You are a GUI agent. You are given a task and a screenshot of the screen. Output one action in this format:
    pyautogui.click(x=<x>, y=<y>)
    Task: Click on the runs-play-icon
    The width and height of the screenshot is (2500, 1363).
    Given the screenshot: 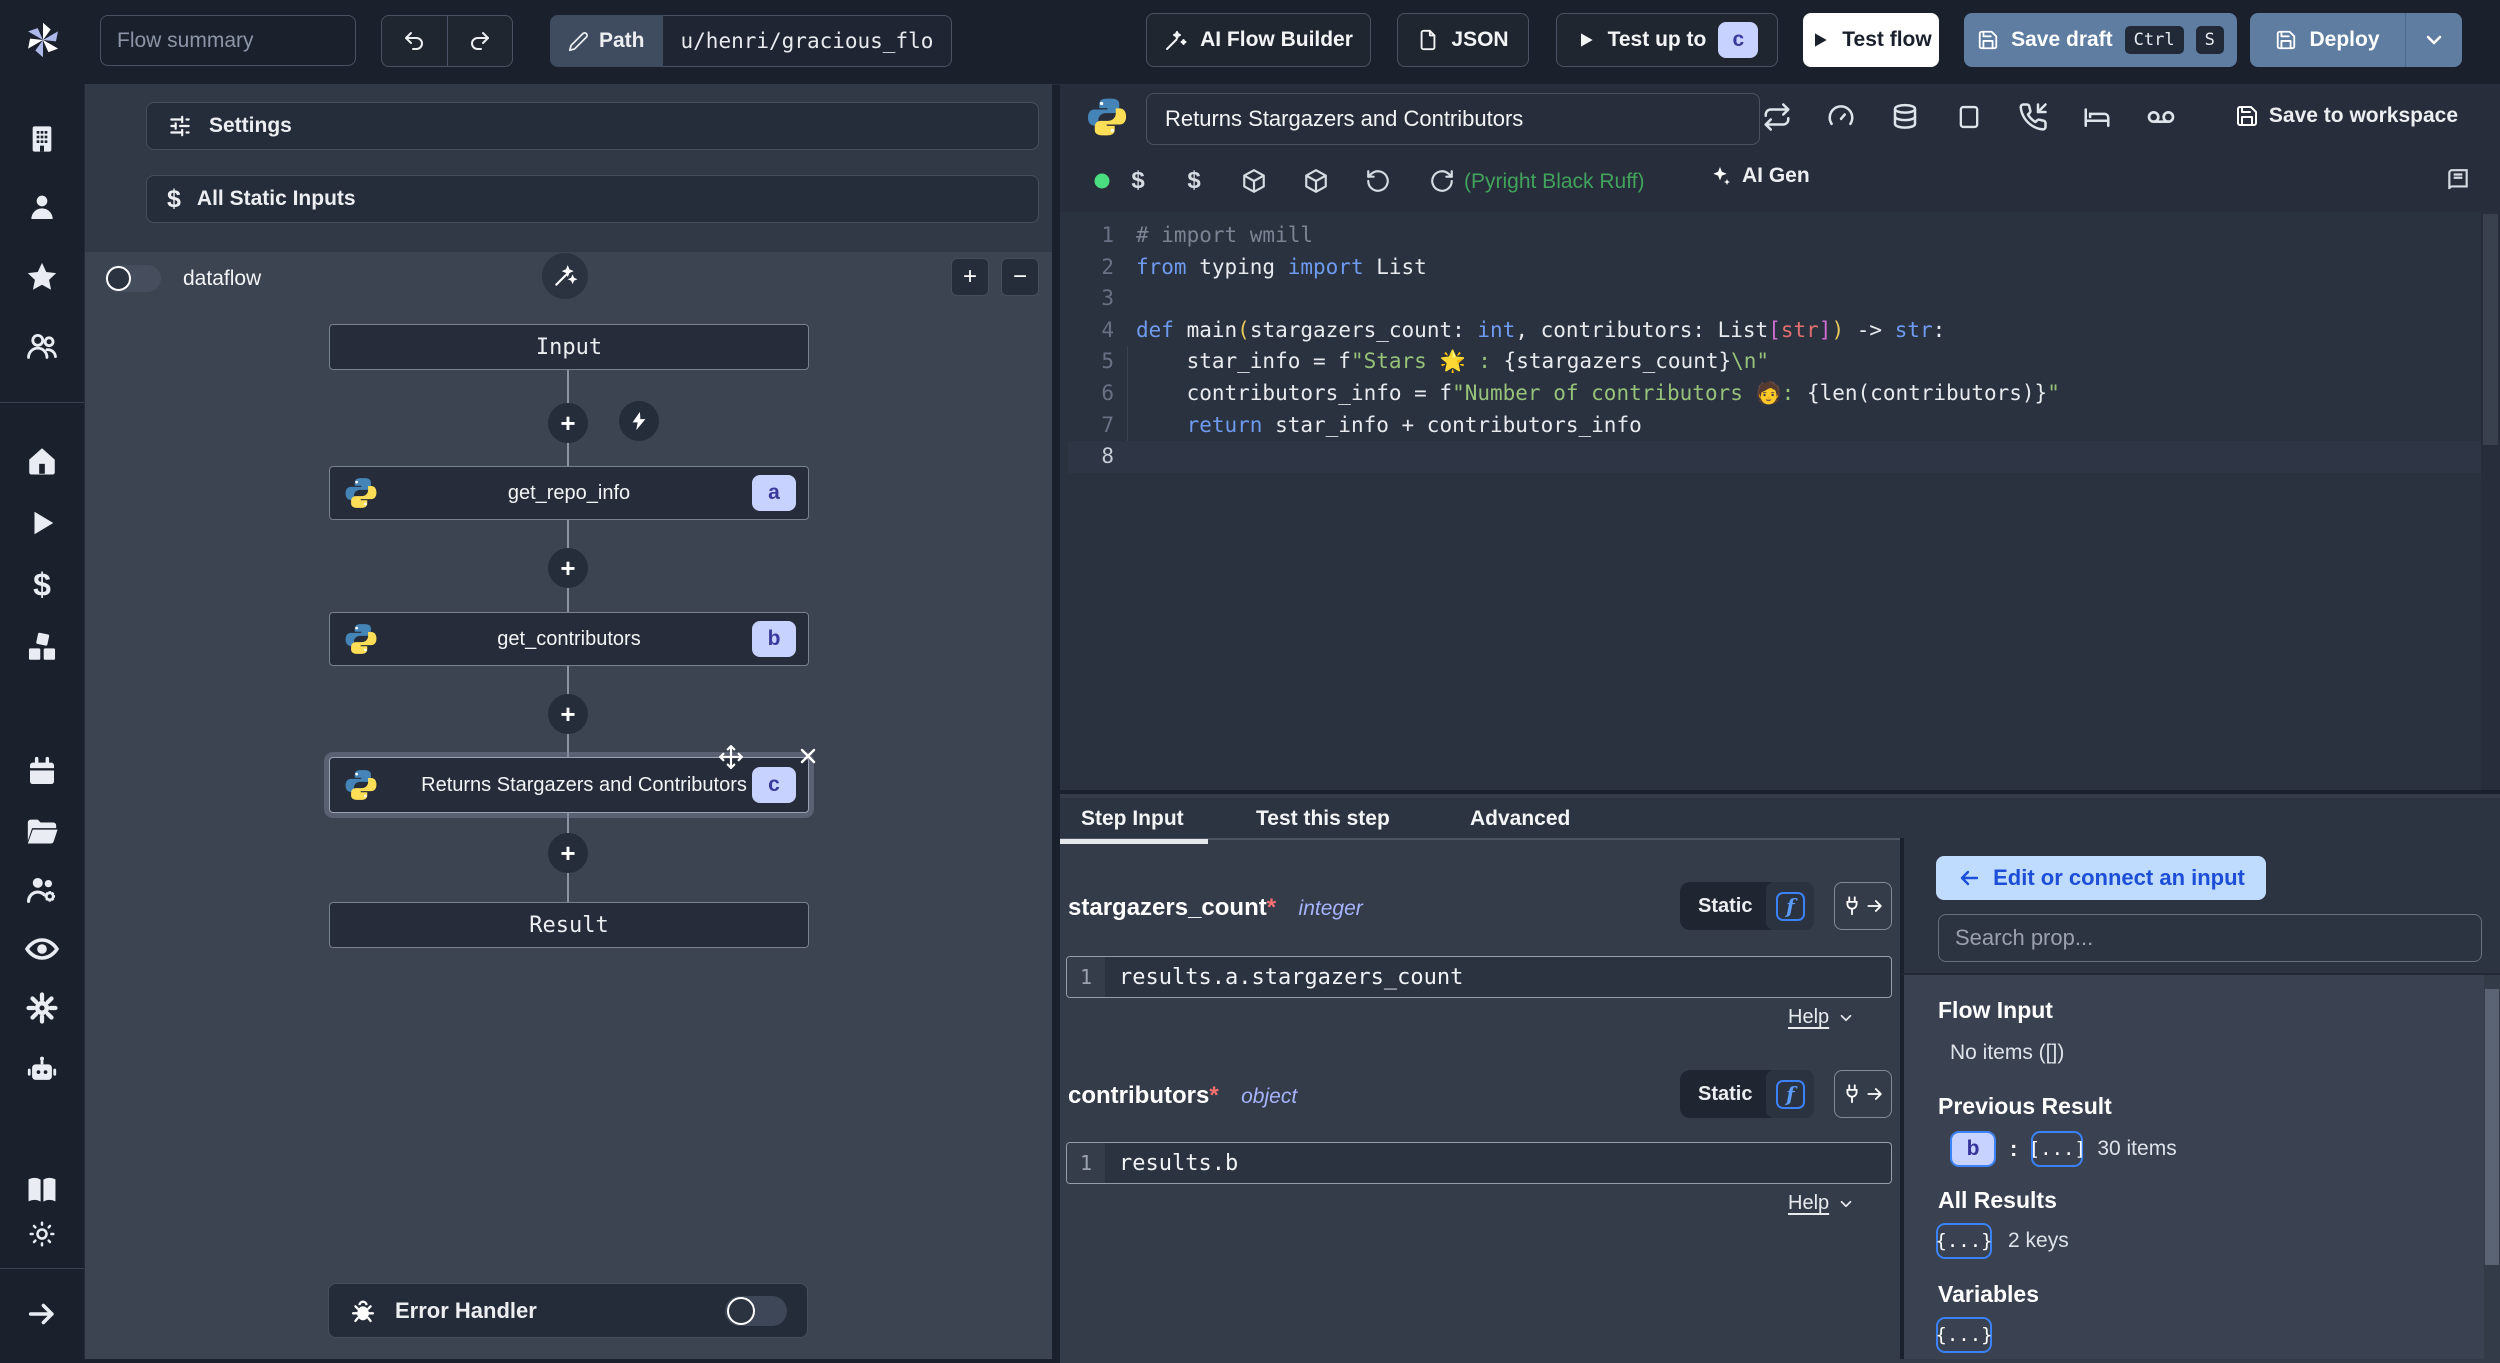 What is the action you would take?
    pyautogui.click(x=42, y=523)
    